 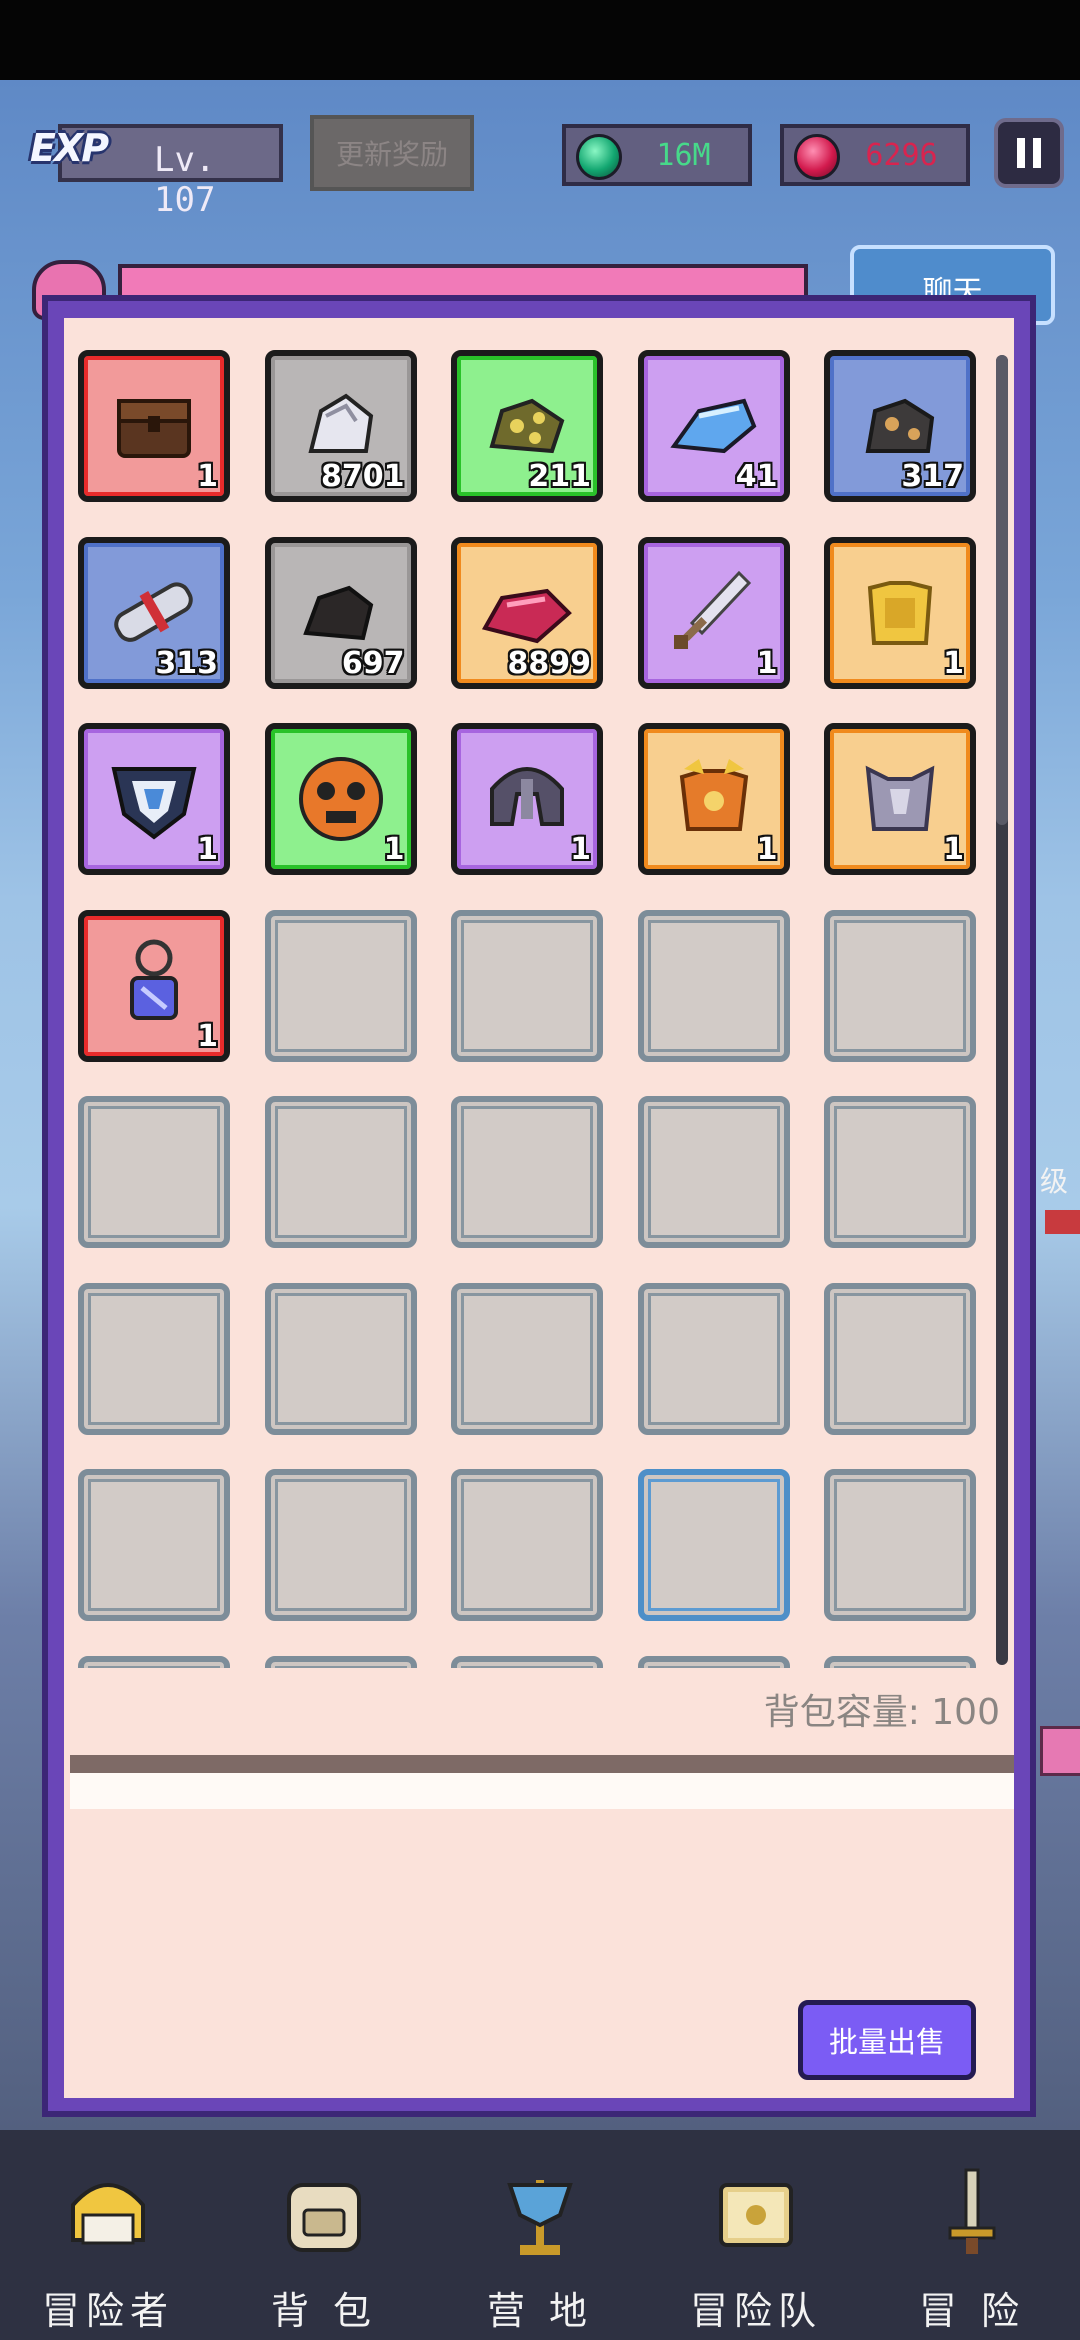 What do you see at coordinates (817, 157) in the screenshot?
I see `ruby-icon` at bounding box center [817, 157].